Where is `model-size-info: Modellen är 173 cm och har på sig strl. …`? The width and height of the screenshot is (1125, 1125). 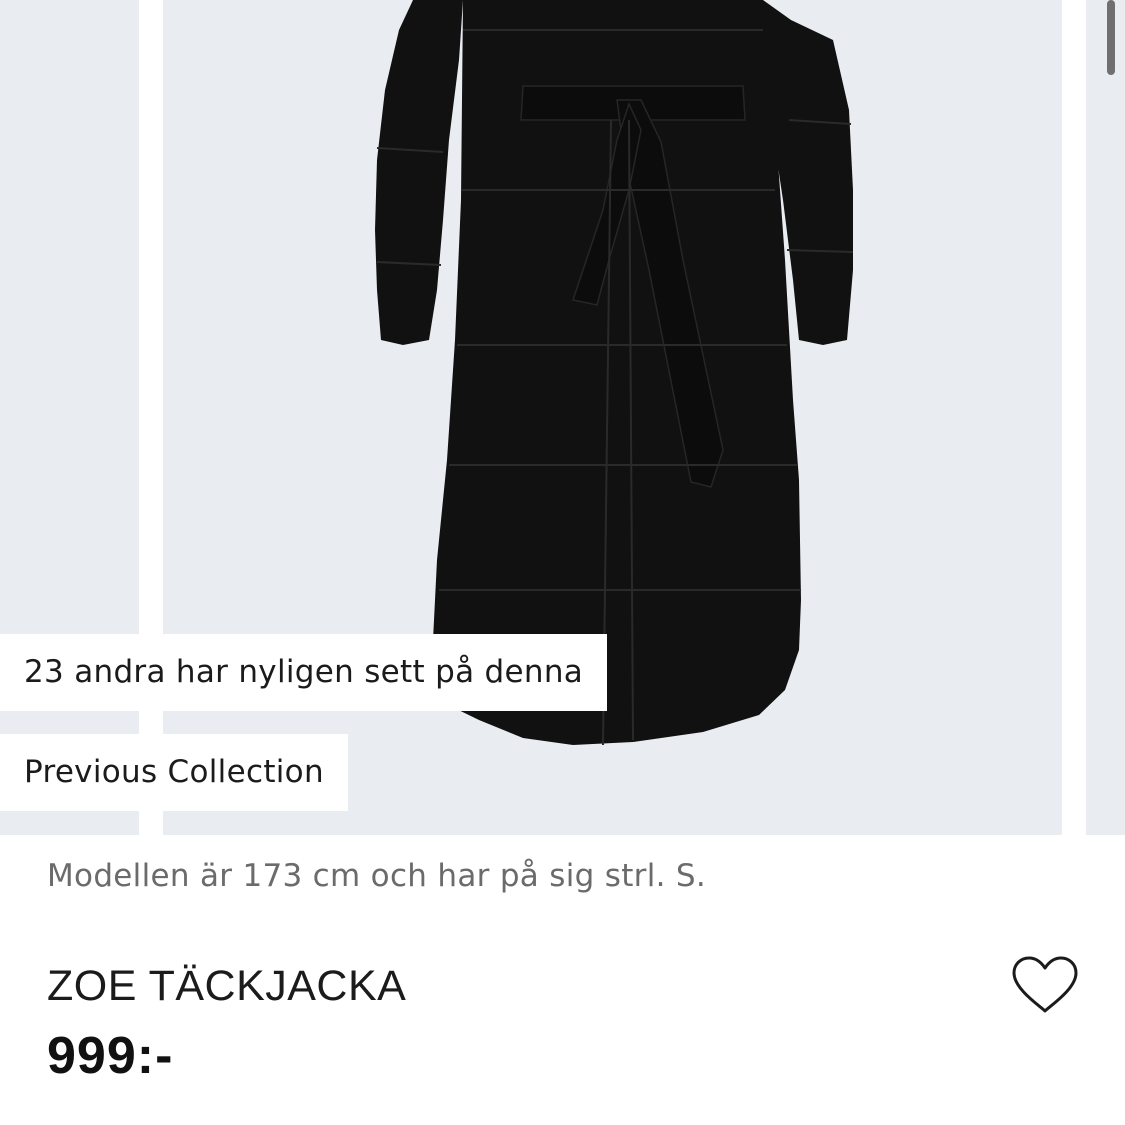
model-size-info: Modellen är 173 cm och har på sig strl. … is located at coordinates (377, 876).